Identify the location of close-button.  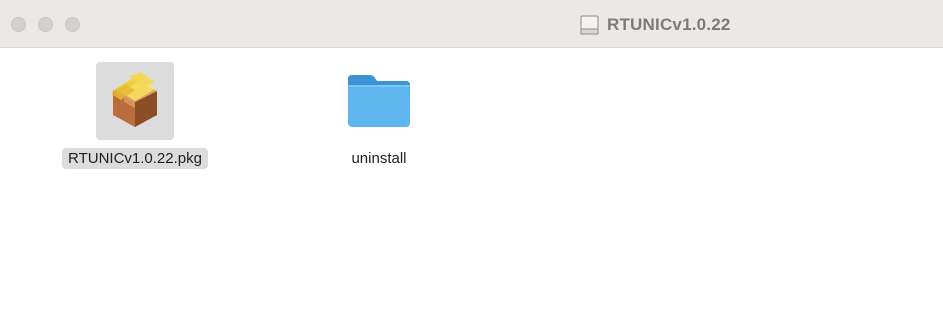
(18, 24).